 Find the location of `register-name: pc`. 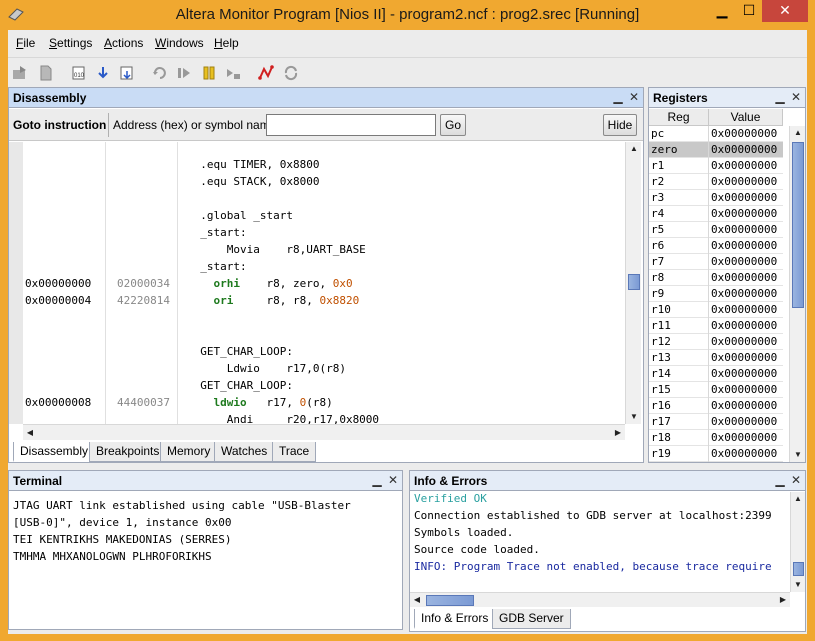

register-name: pc is located at coordinates (658, 133).